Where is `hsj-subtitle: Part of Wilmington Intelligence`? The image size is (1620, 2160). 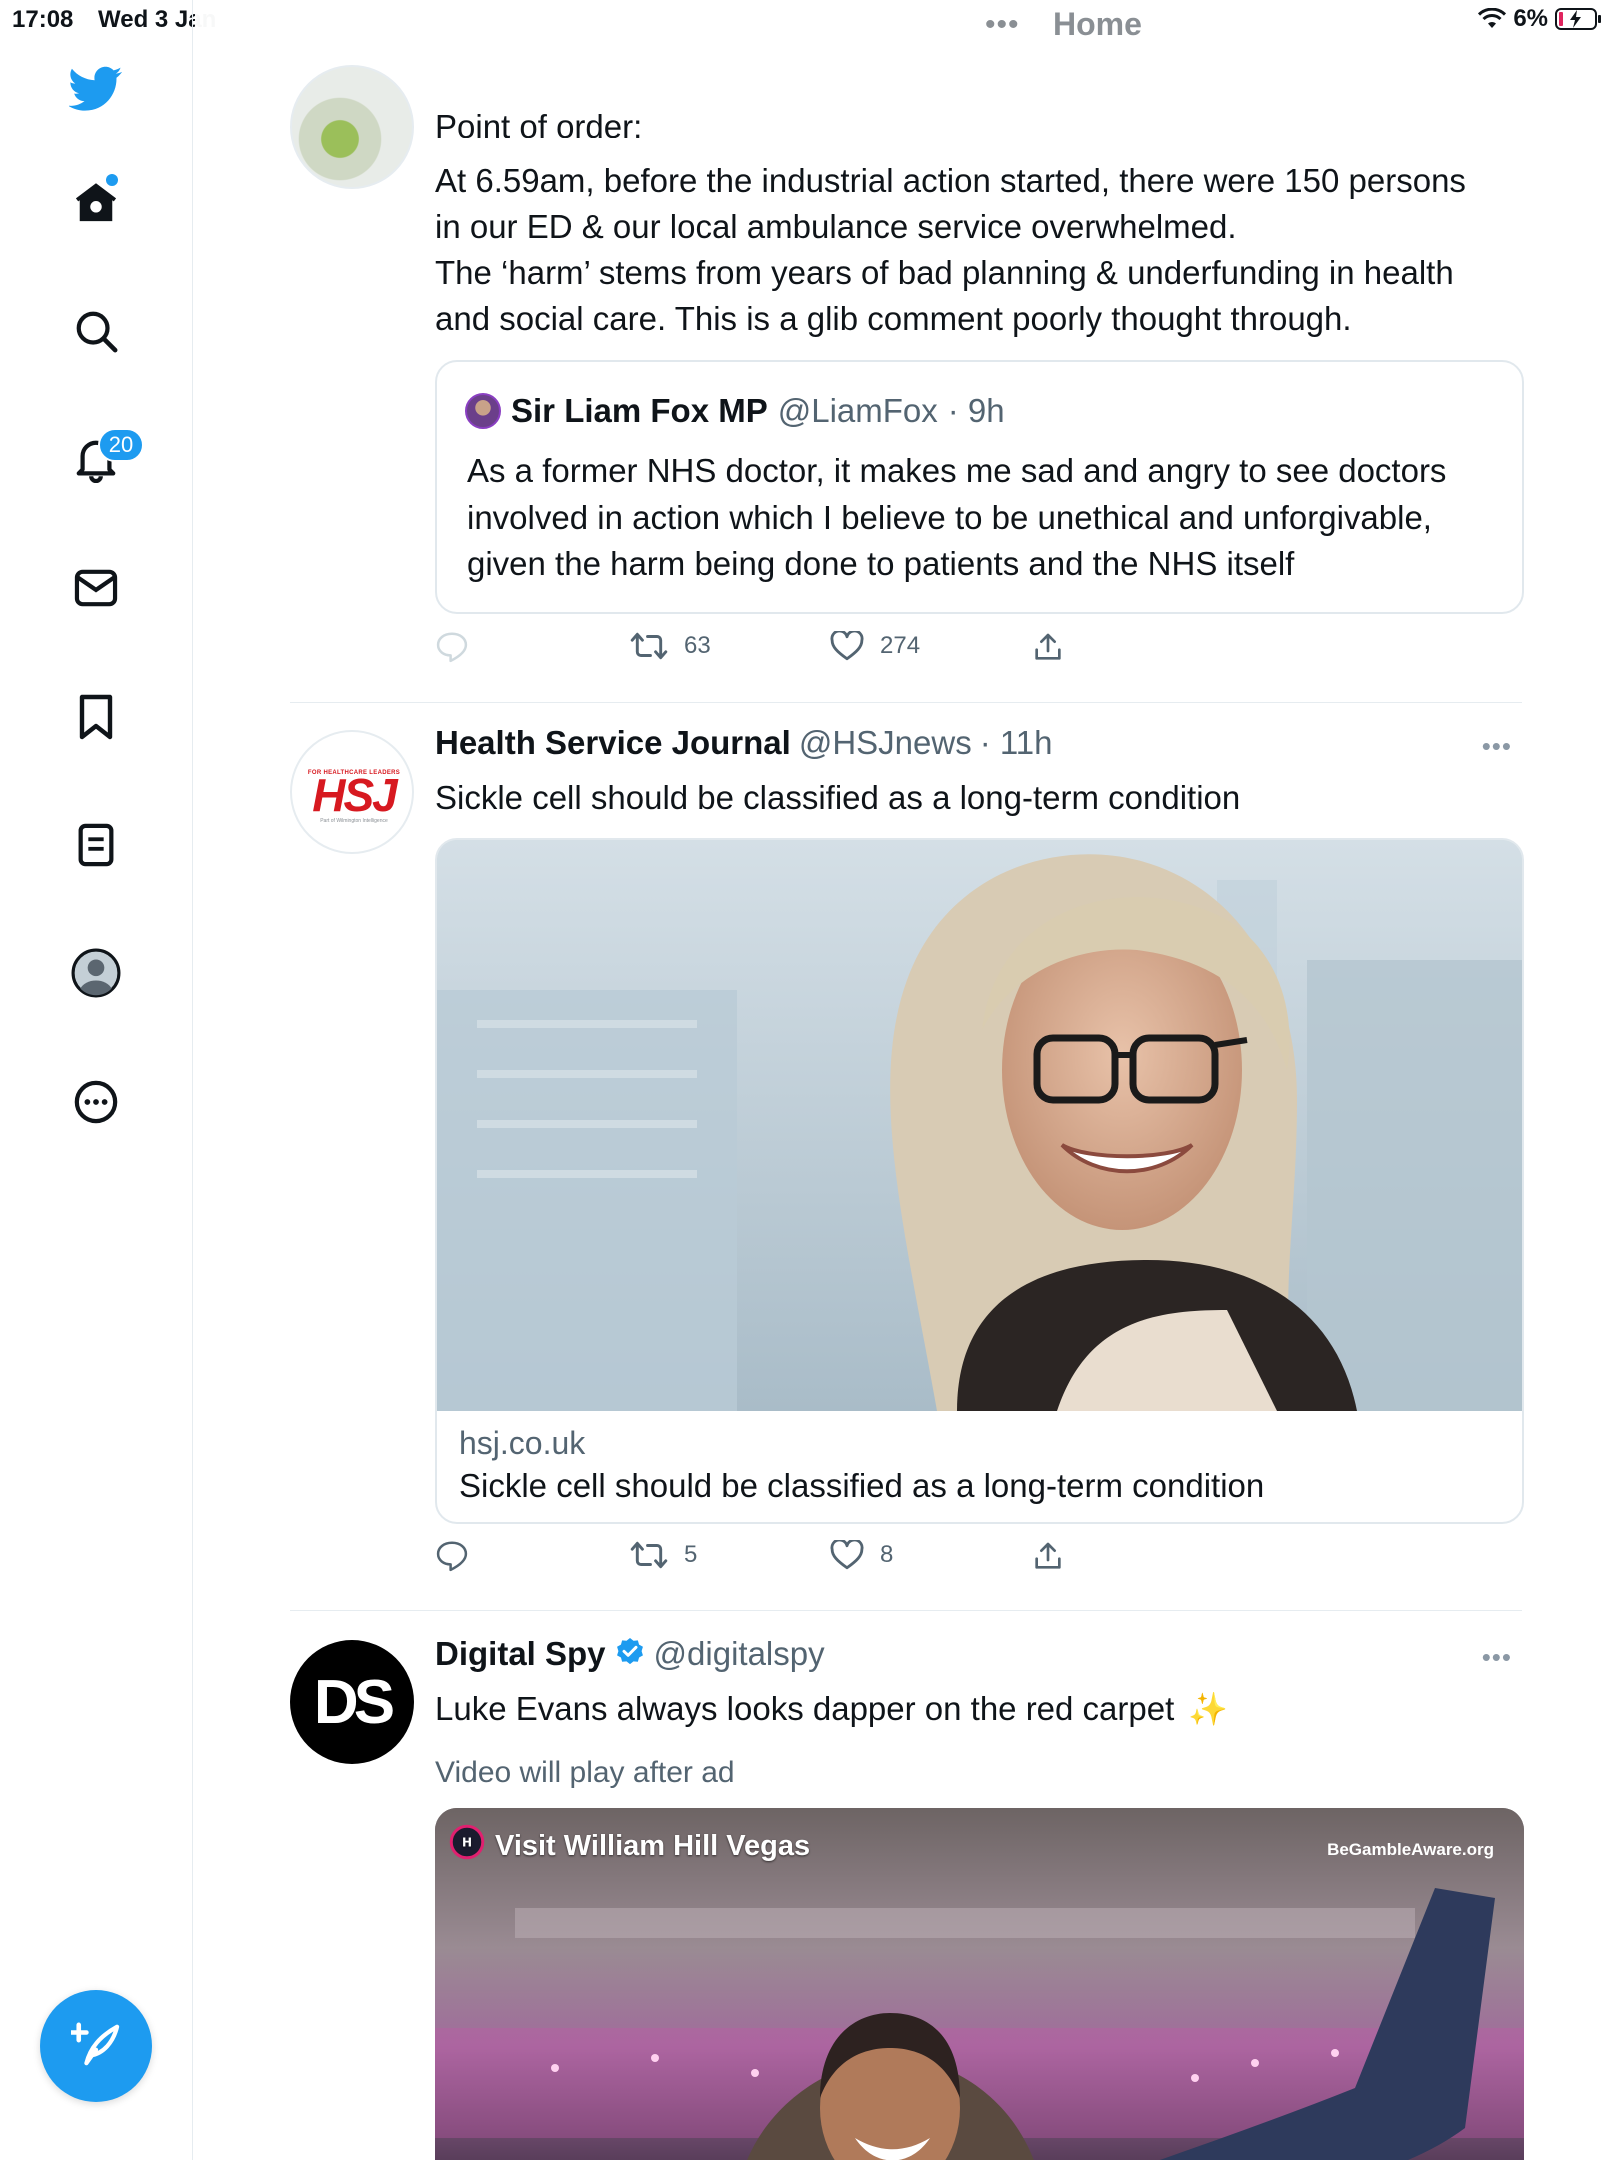
hsj-subtitle: Part of Wilmington Intelligence is located at coordinates (354, 821).